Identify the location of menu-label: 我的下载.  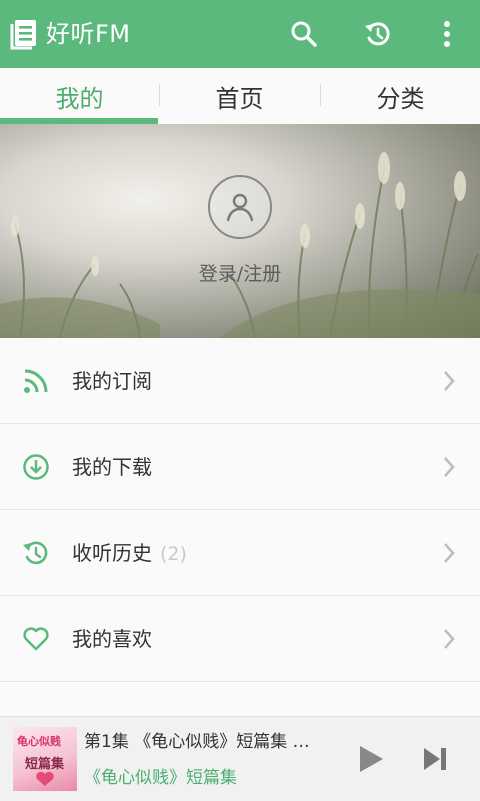
(112, 467).